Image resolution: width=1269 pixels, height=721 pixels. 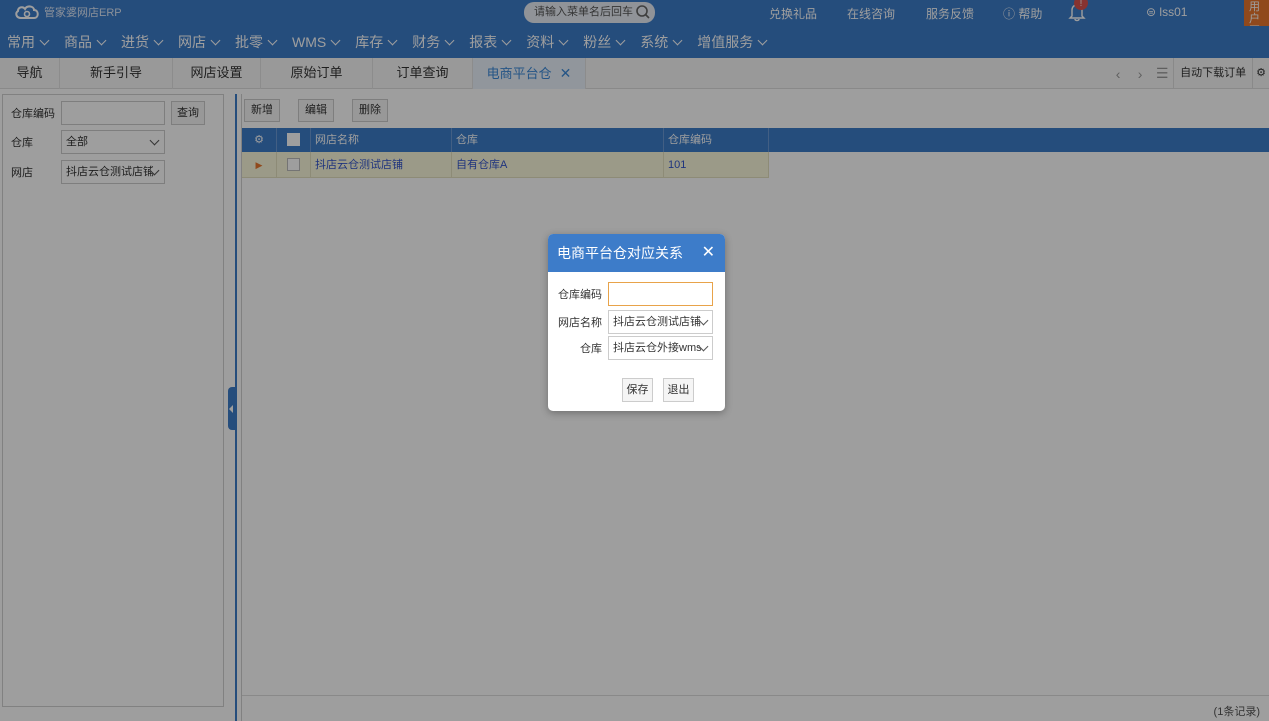 I want to click on dialog-code-input, so click(x=660, y=294).